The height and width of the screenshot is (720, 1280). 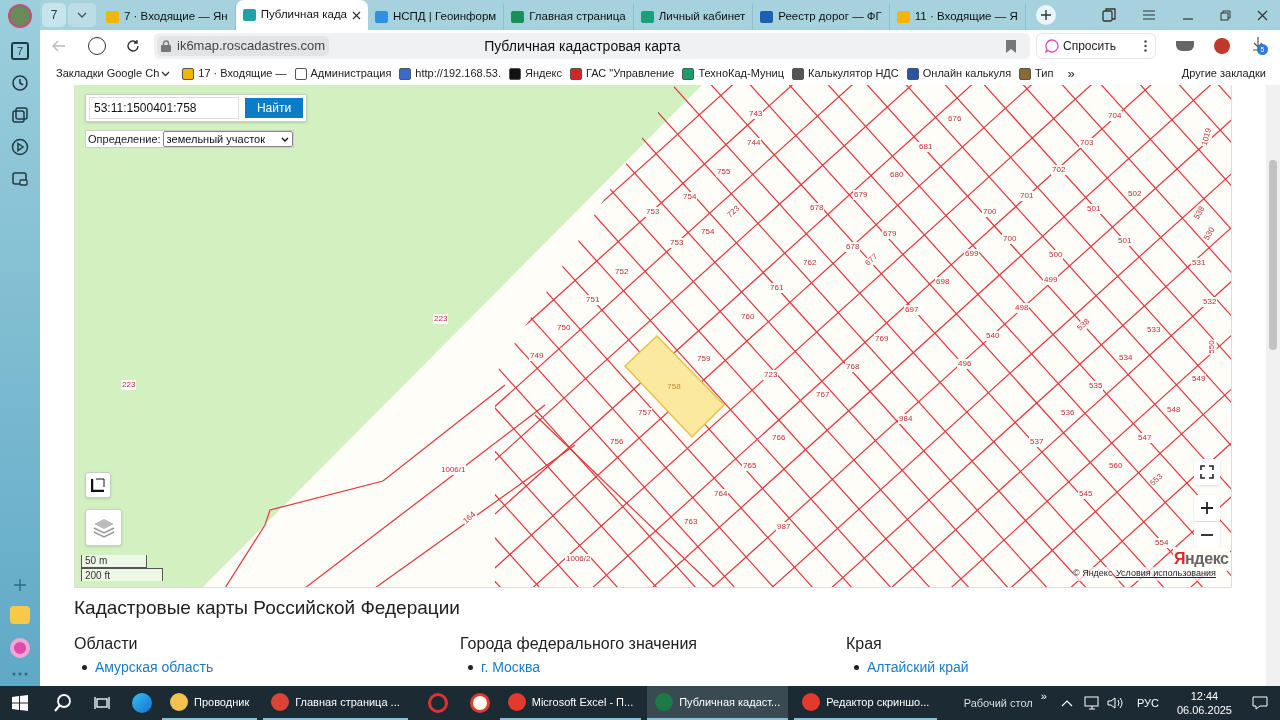 I want to click on bookmark: ГАС "Управление, so click(x=622, y=73).